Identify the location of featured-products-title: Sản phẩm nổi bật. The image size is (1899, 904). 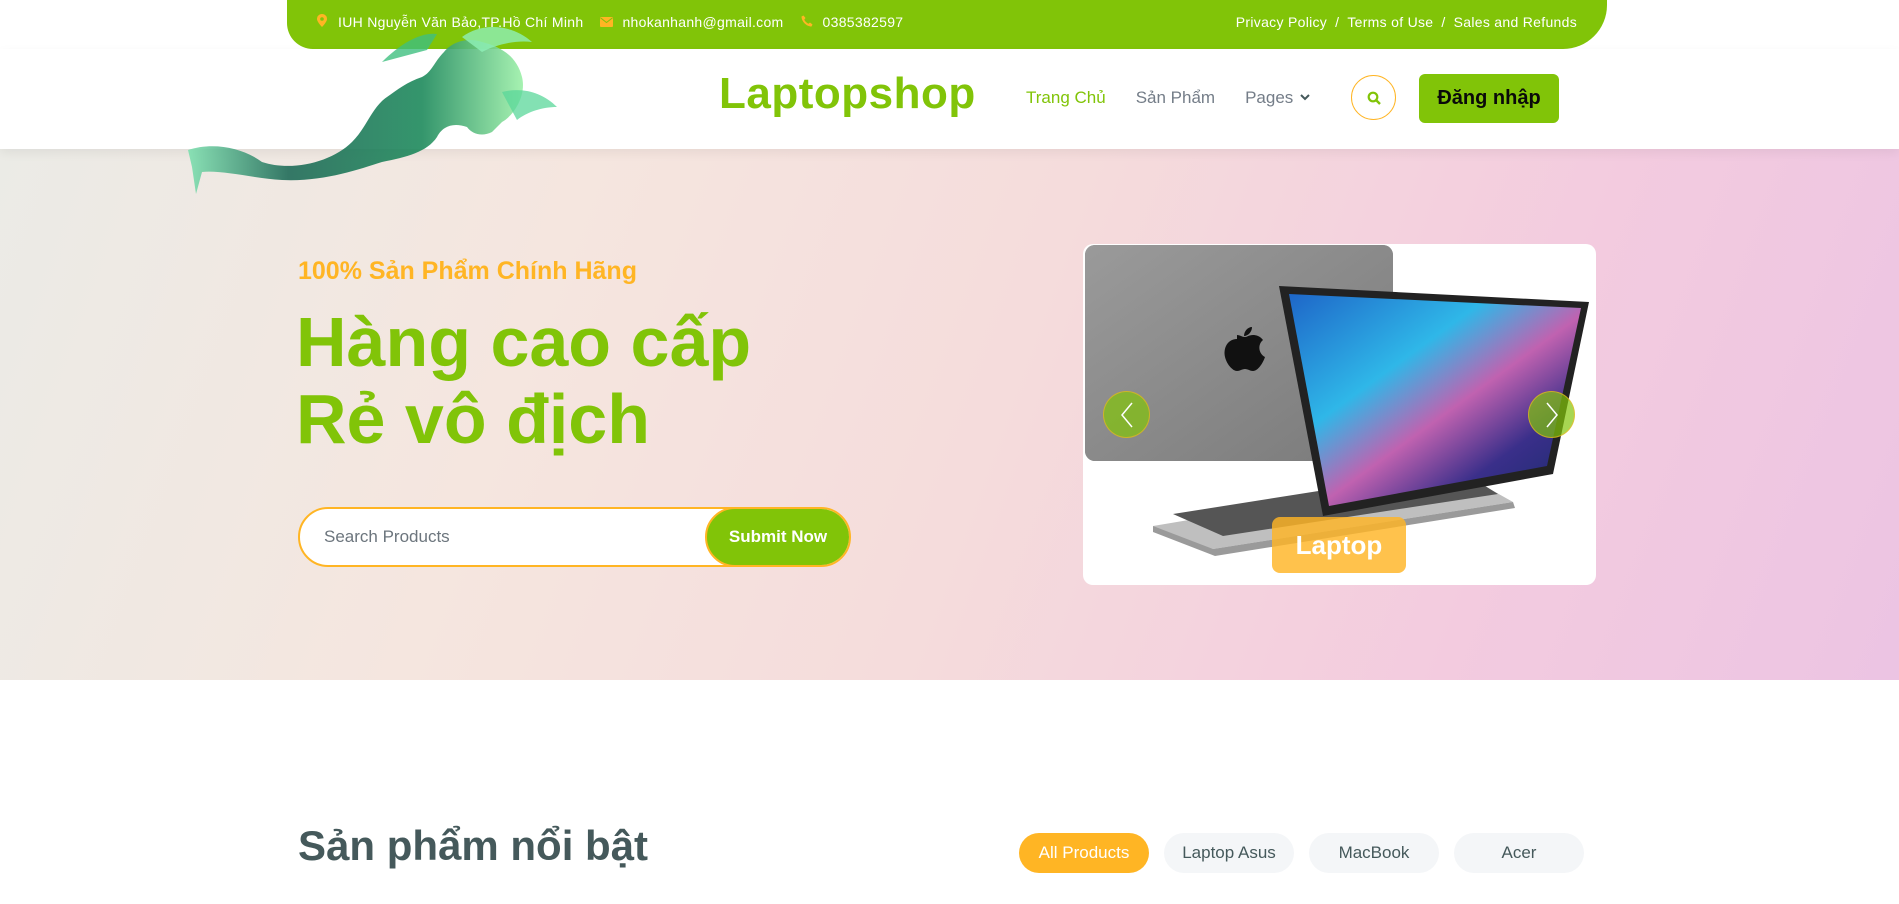
(473, 845).